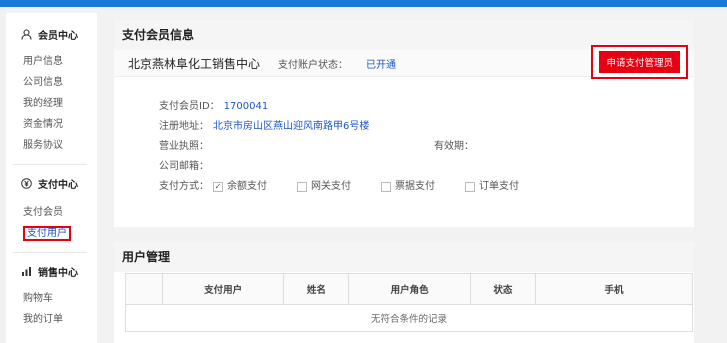 The image size is (727, 343). Describe the element at coordinates (426, 147) in the screenshot. I see `license-row: 营业执照： 有效期：` at that location.